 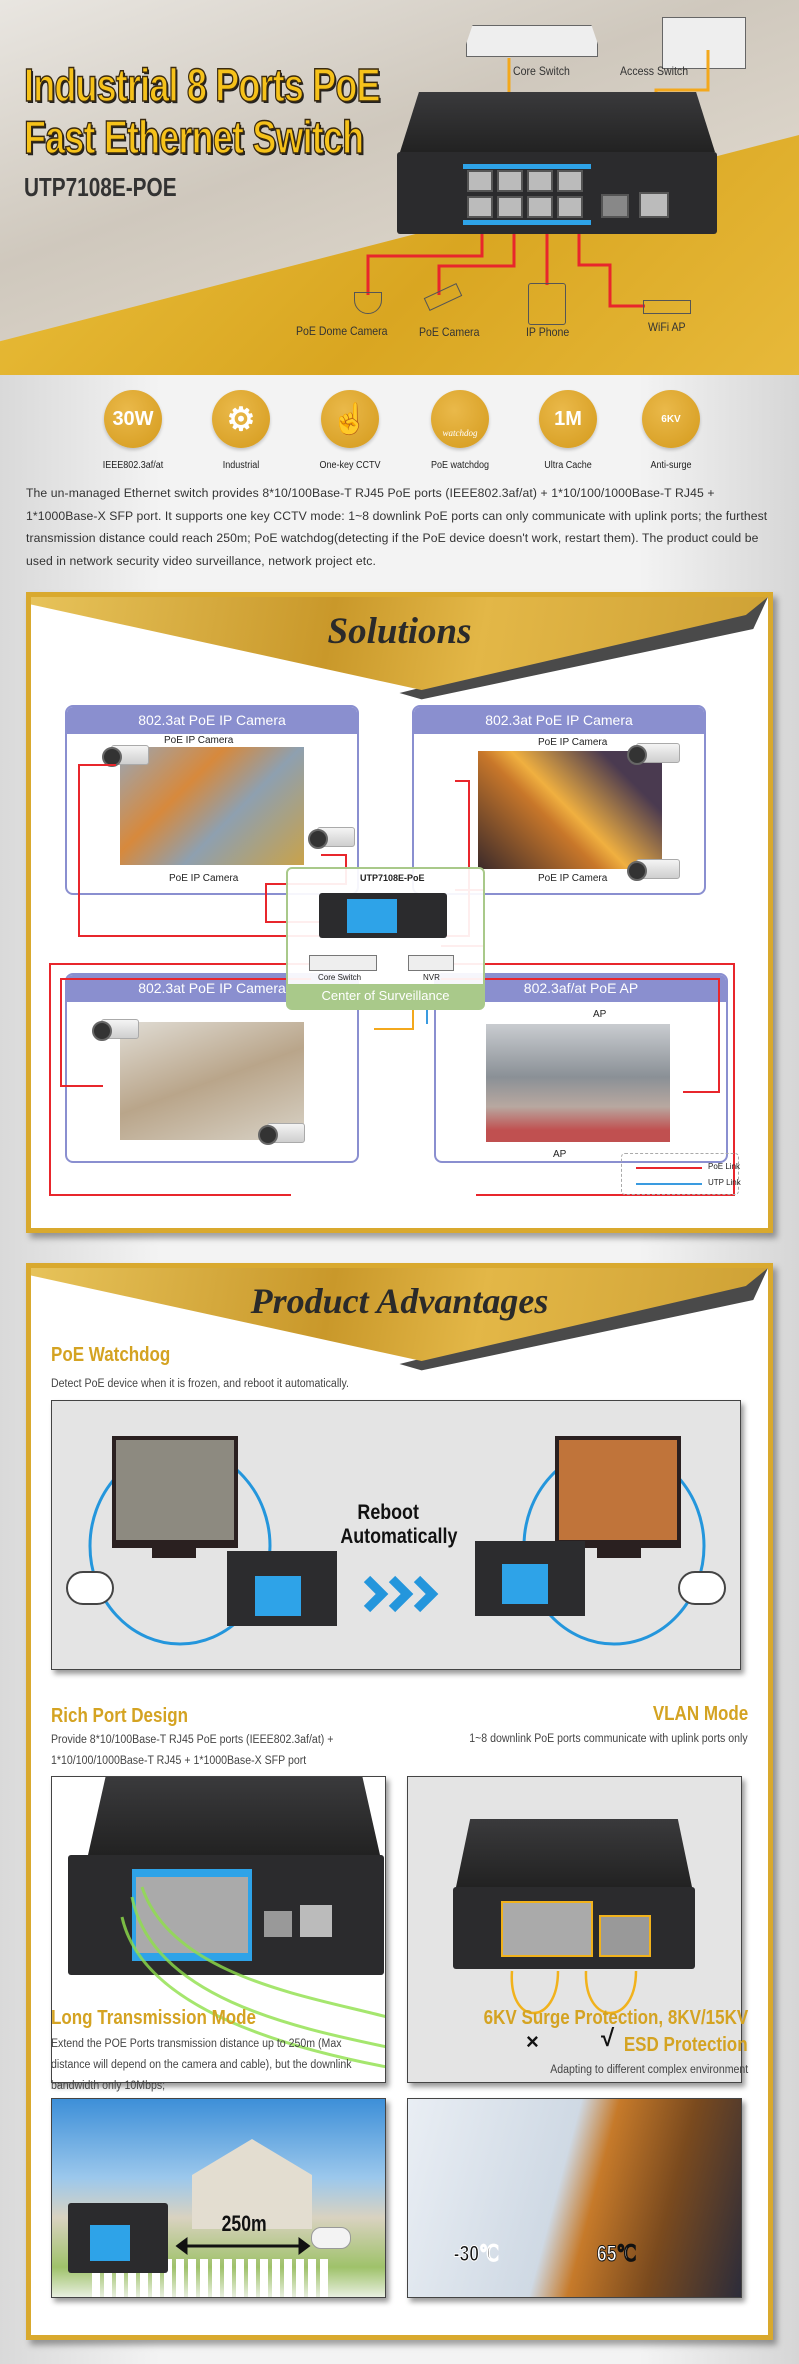 What do you see at coordinates (350, 465) in the screenshot?
I see `feature-label: One-key CCTV` at bounding box center [350, 465].